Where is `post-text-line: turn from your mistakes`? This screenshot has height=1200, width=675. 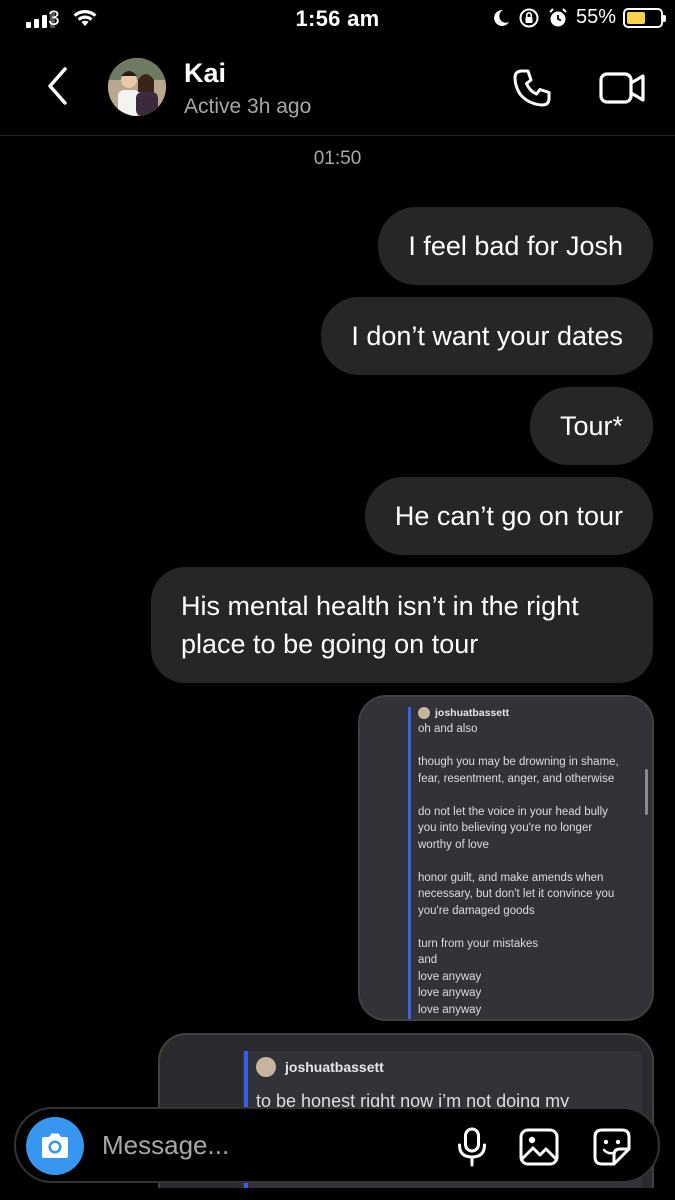
post-text-line: turn from your mistakes is located at coordinates (478, 943).